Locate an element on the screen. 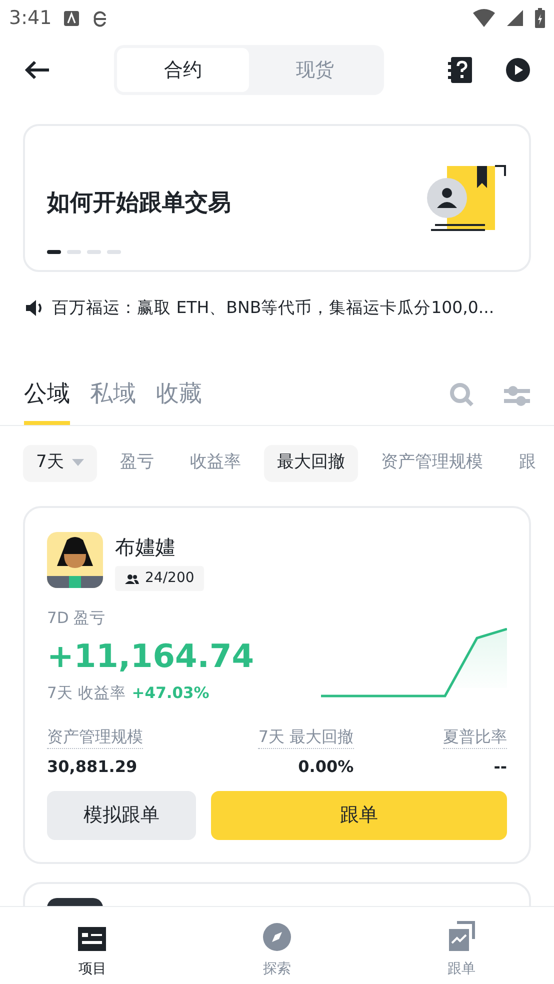 This screenshot has width=554, height=984. pnl-label: 7D 盈亏 is located at coordinates (77, 618).